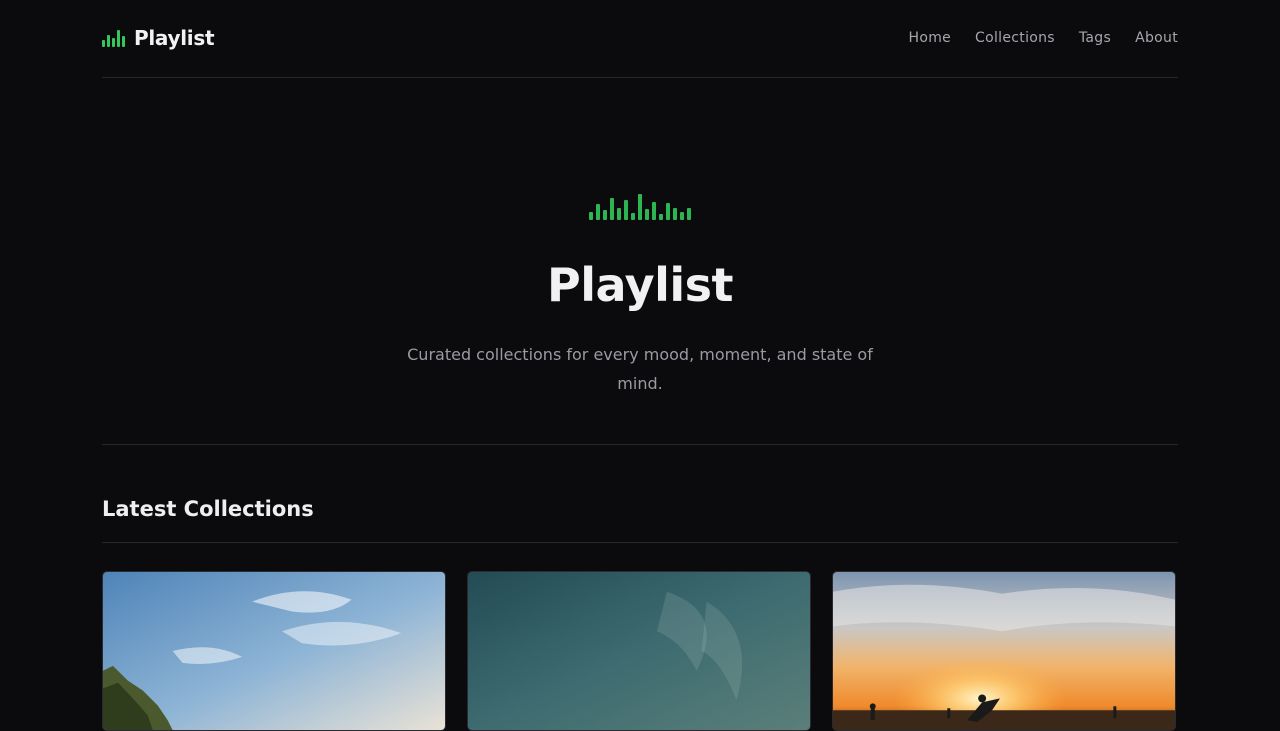 The image size is (1280, 731). Describe the element at coordinates (640, 494) in the screenshot. I see `latest-collections-header: Latest Collections` at that location.